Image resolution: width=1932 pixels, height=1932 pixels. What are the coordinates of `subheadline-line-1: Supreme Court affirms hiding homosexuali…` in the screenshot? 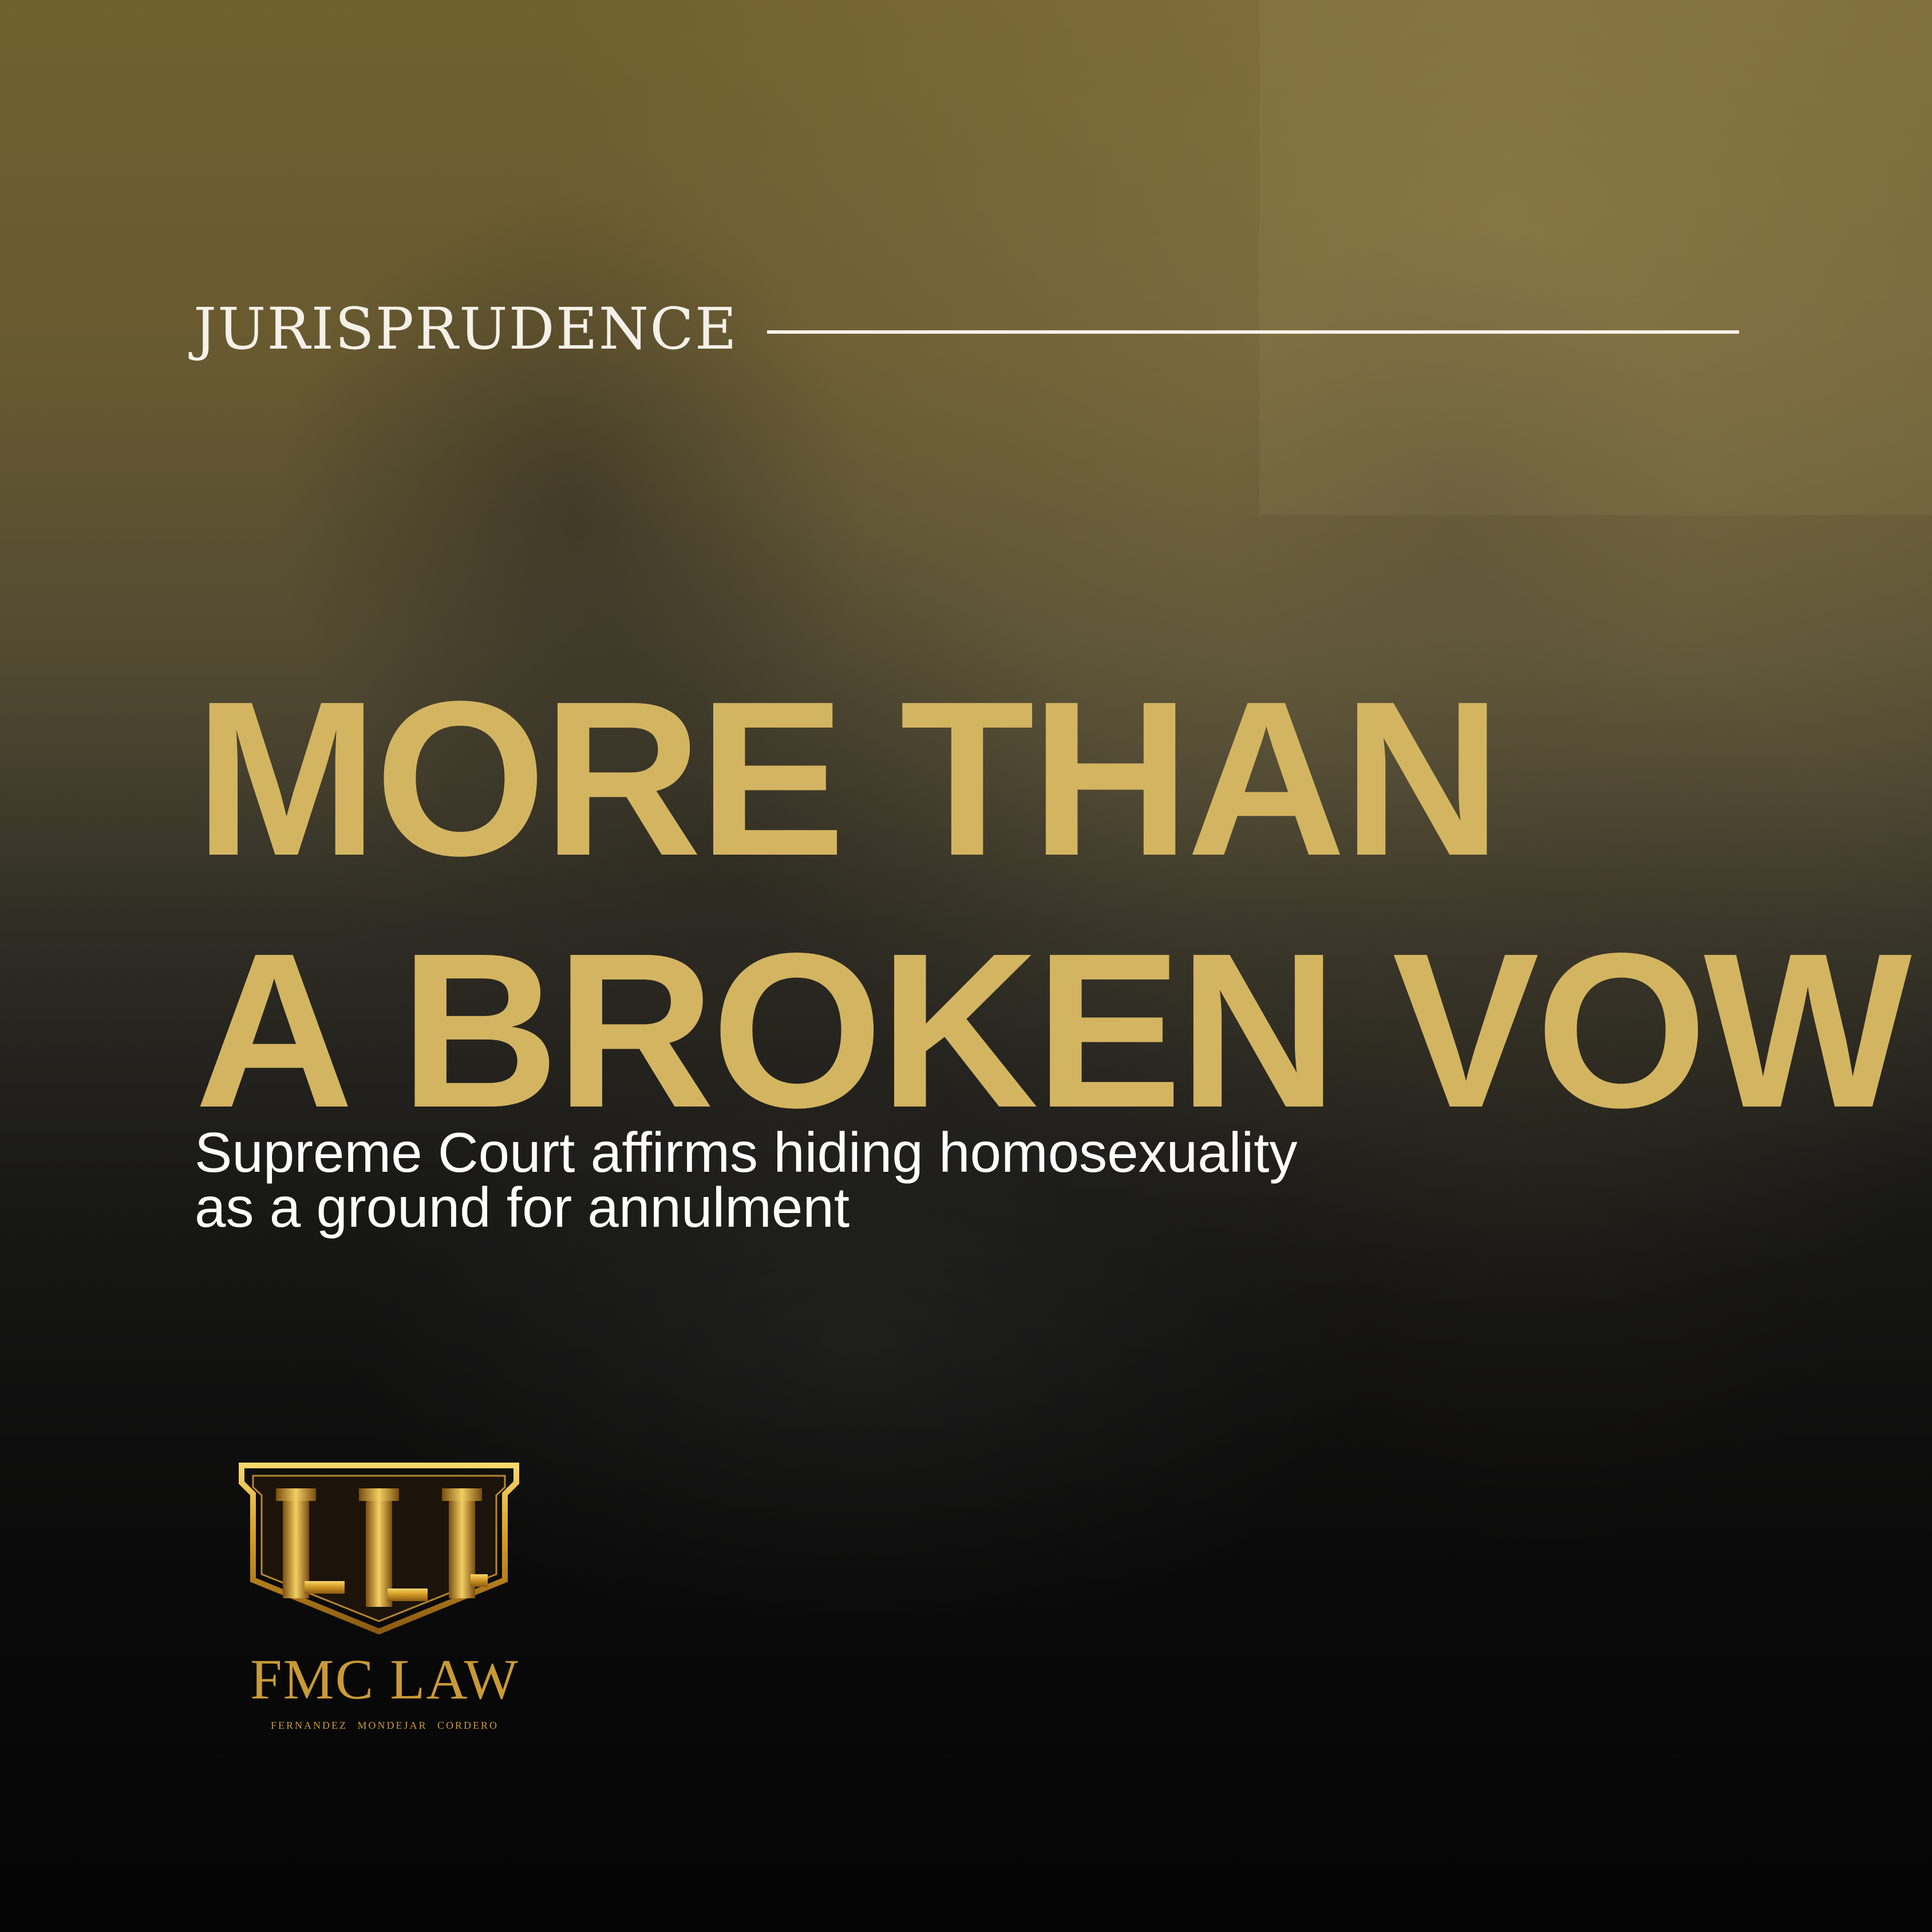 It's located at (746, 1152).